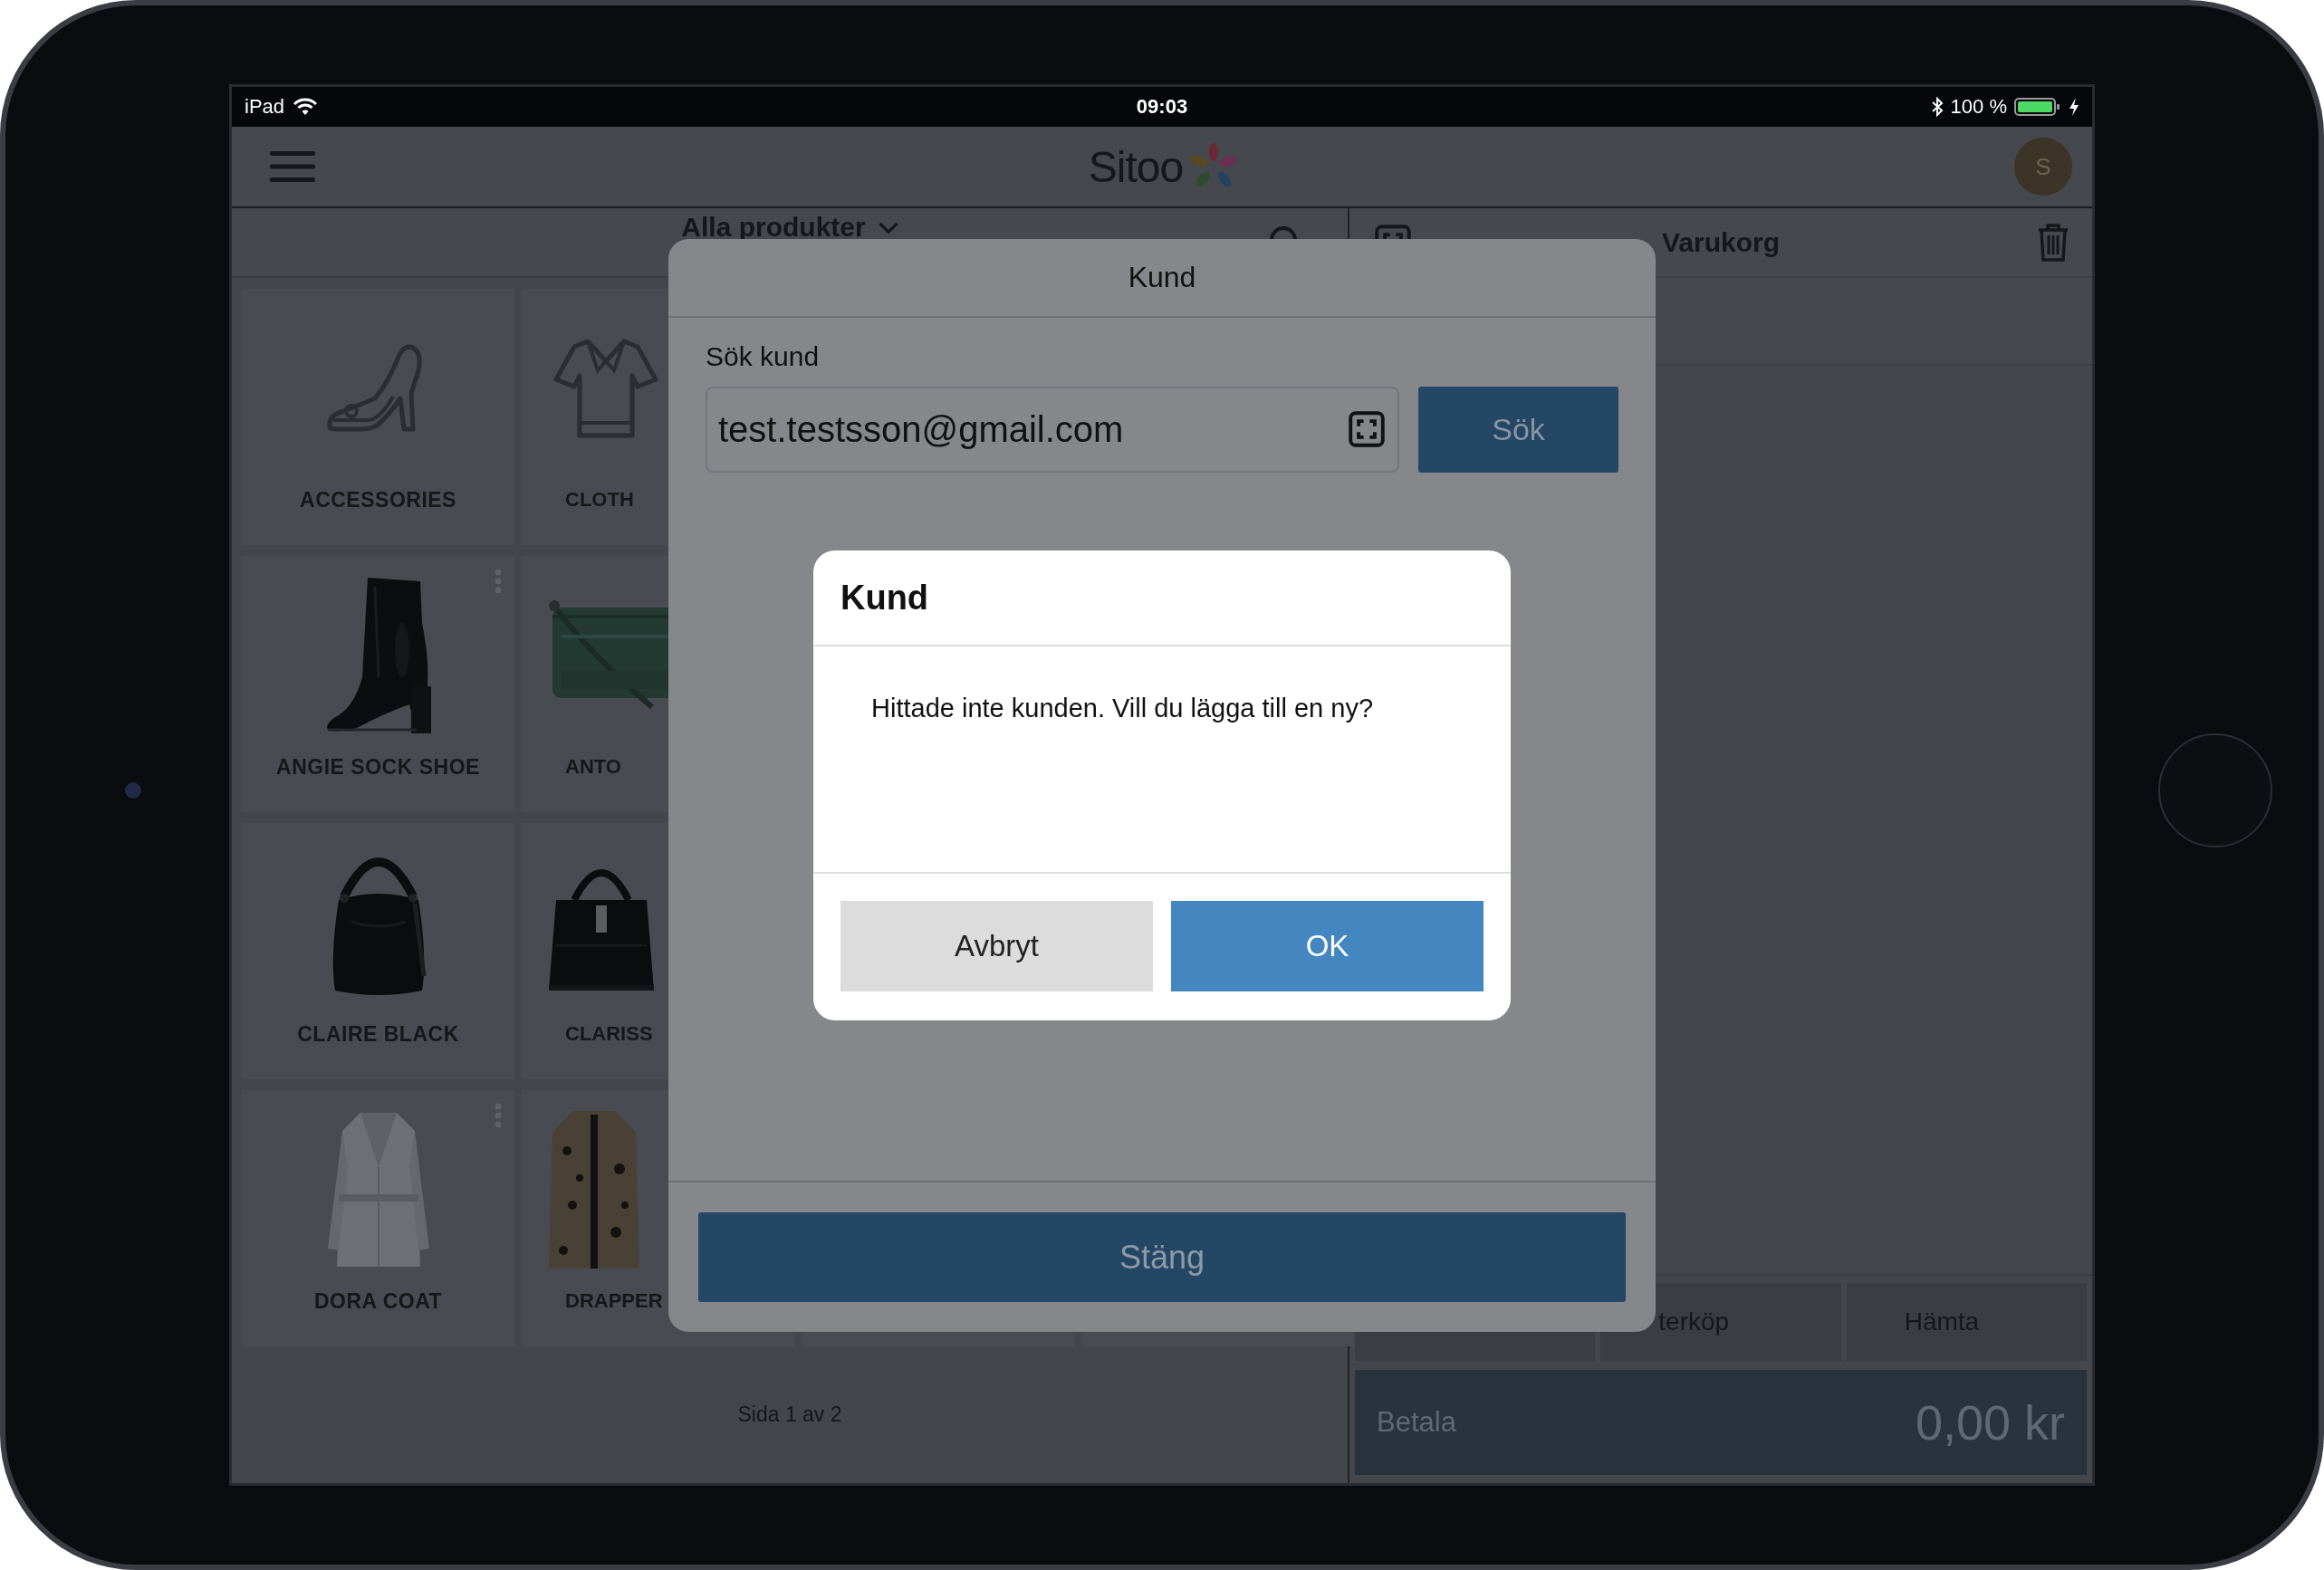 The height and width of the screenshot is (1570, 2324). What do you see at coordinates (2053, 242) in the screenshot?
I see `trash-icon` at bounding box center [2053, 242].